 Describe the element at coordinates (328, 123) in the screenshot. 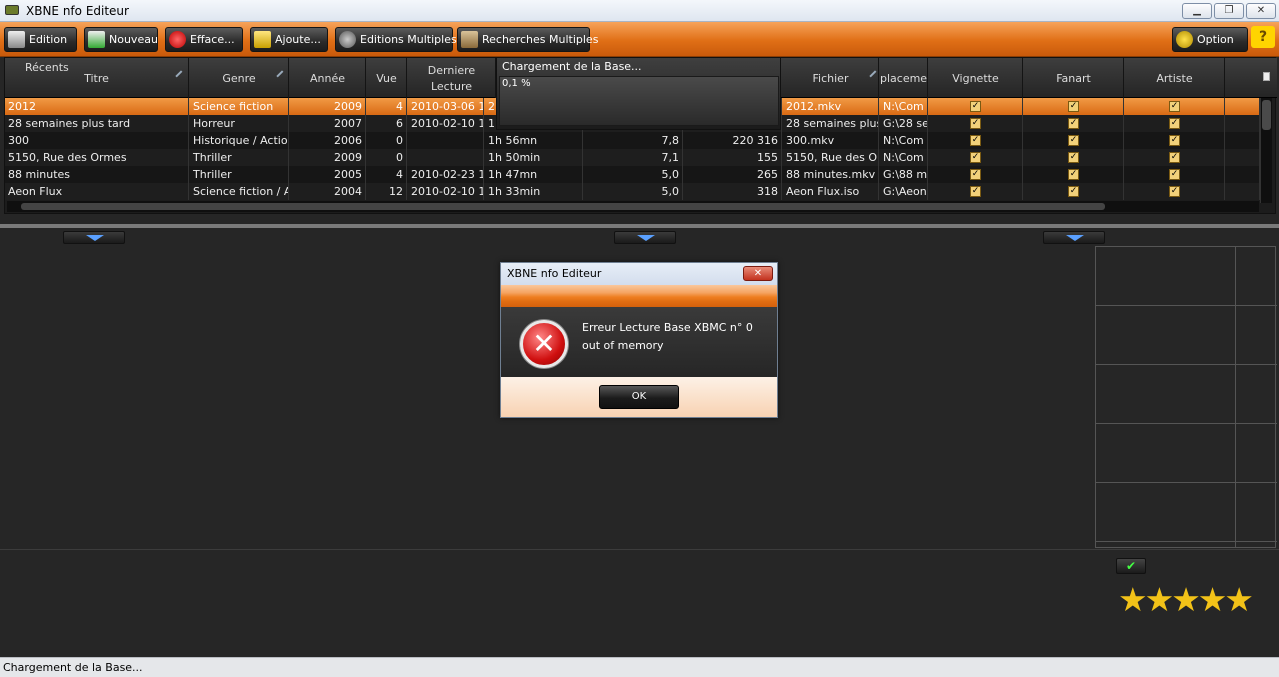

I see `cell-annee: 2007` at that location.